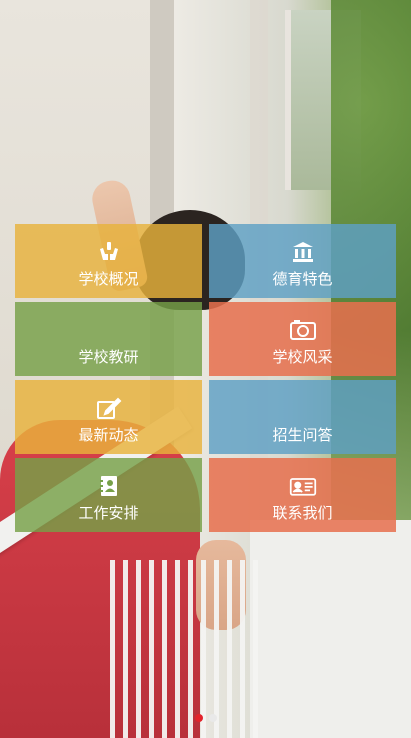 The width and height of the screenshot is (411, 738). I want to click on carousel-dot-active, so click(198, 718).